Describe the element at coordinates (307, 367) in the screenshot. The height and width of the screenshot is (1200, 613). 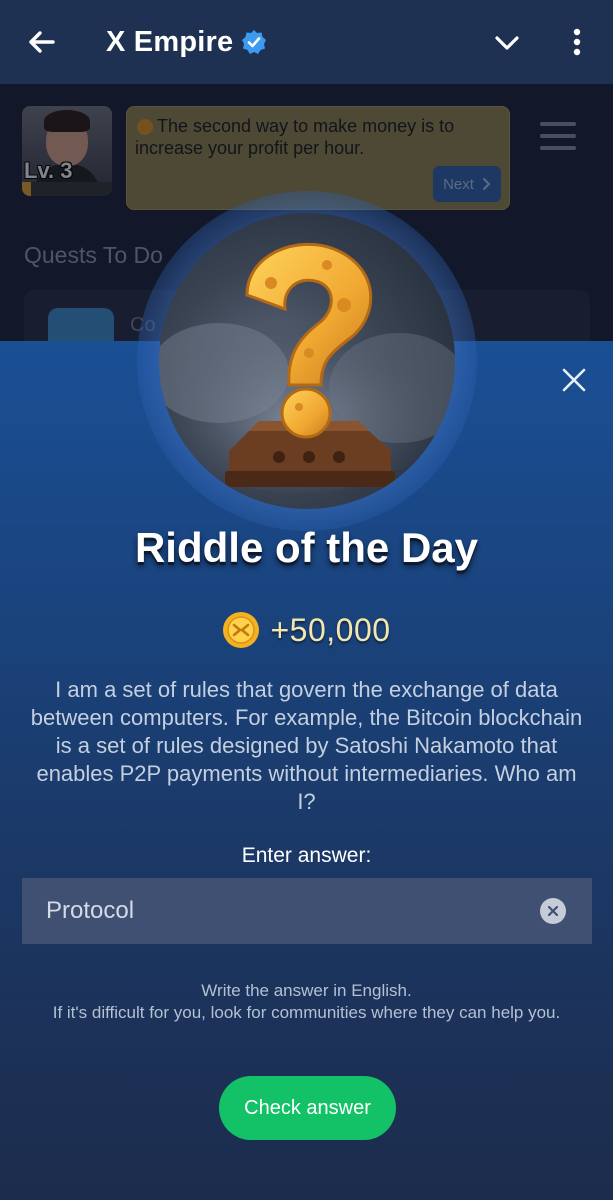
I see `question-mark-icon` at that location.